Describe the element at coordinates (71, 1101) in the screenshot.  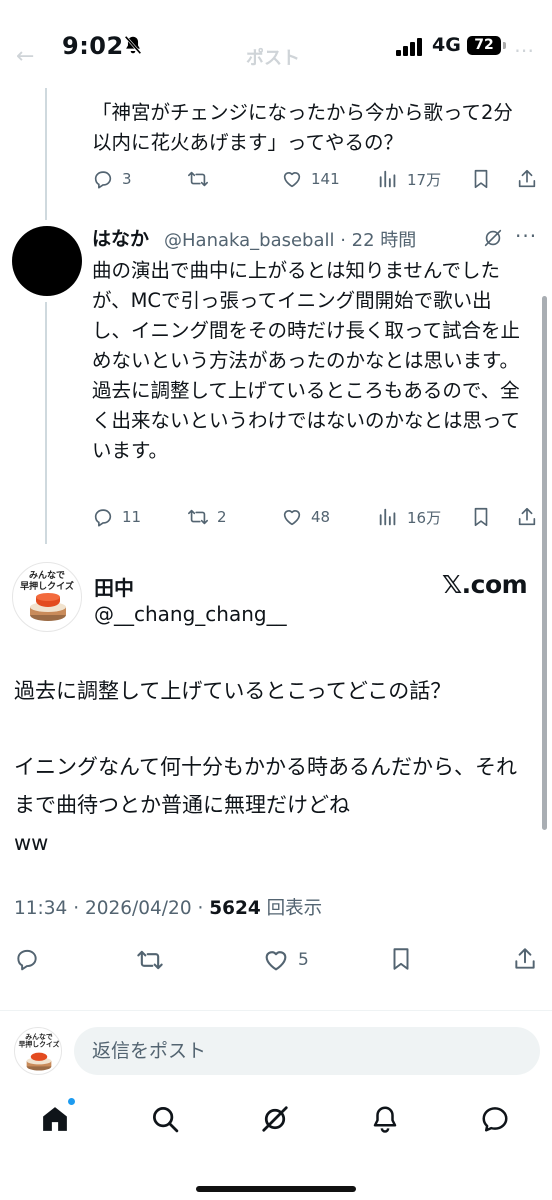
I see `home-unread-dot` at that location.